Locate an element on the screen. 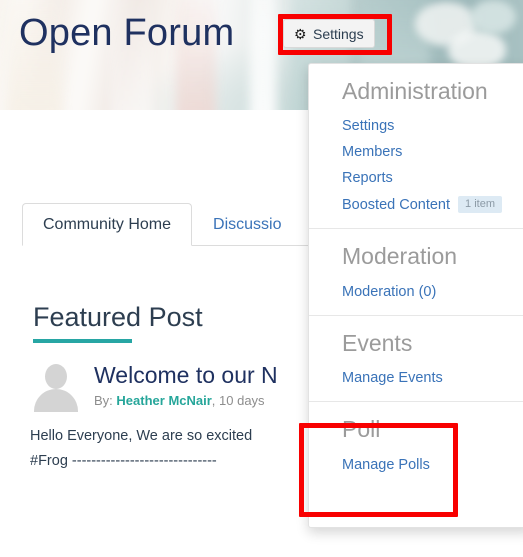 This screenshot has height=557, width=523. menu-item-label: Manage Events is located at coordinates (392, 378).